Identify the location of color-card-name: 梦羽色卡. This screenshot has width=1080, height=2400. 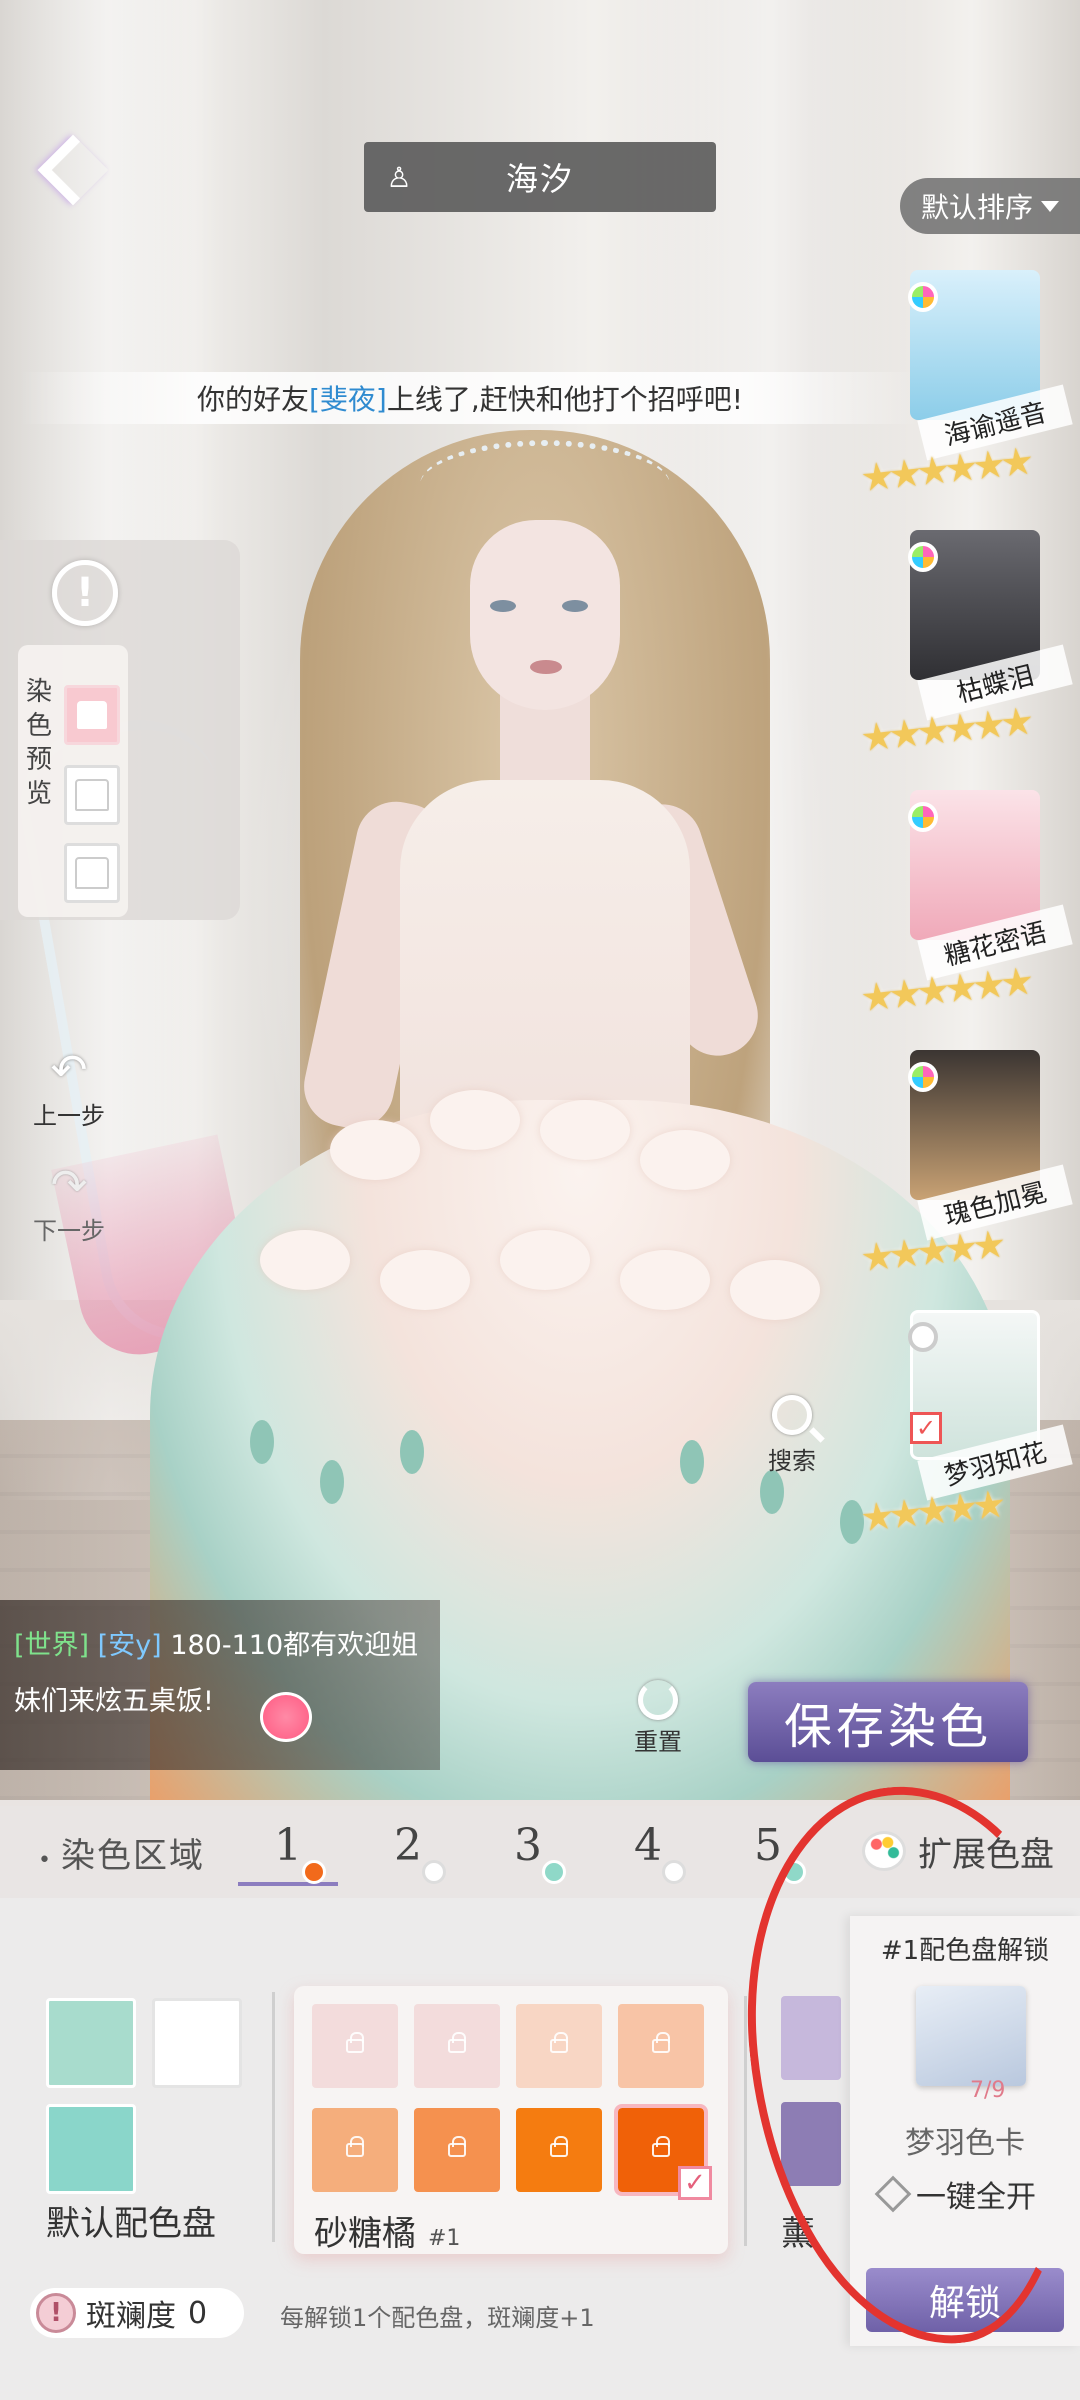
(965, 2143).